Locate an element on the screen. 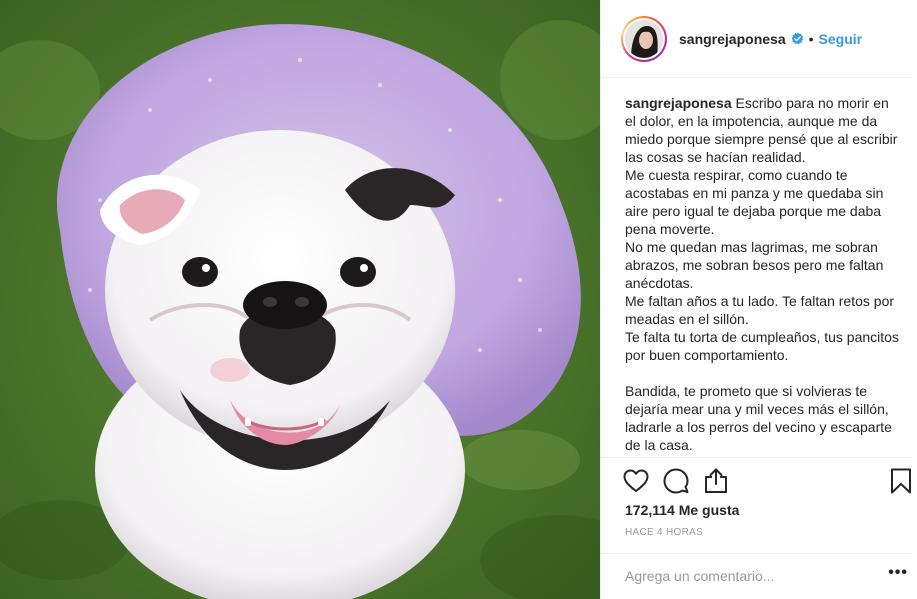  more-options-button: ••• is located at coordinates (898, 573).